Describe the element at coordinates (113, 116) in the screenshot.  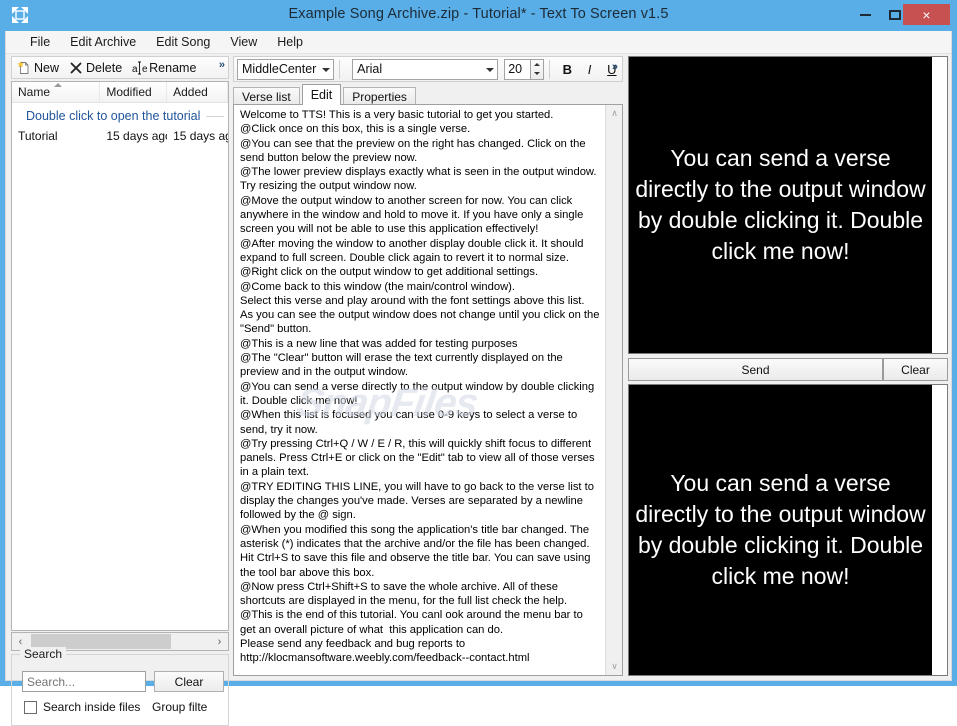
I see `list-group-header-label: Double click to open the tutorial` at that location.